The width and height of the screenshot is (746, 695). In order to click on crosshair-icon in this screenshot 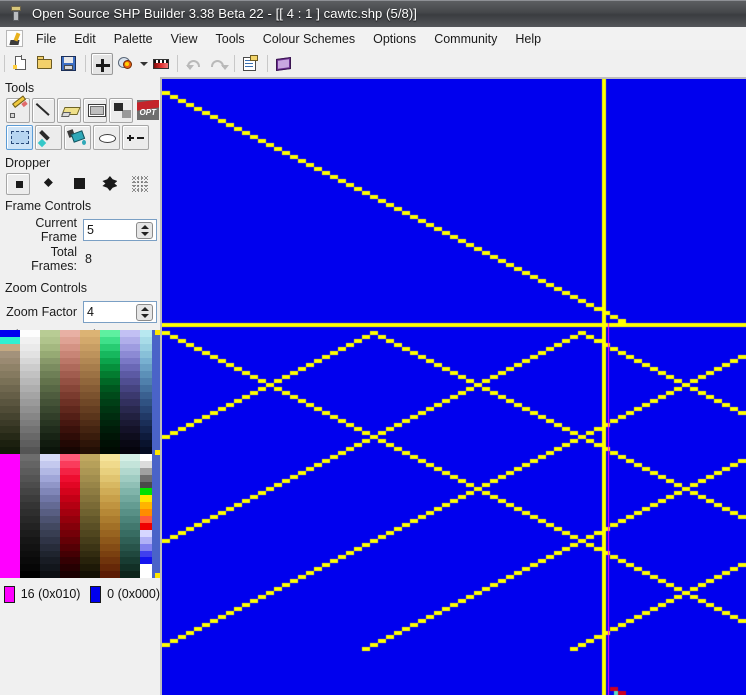, I will do `click(102, 63)`.